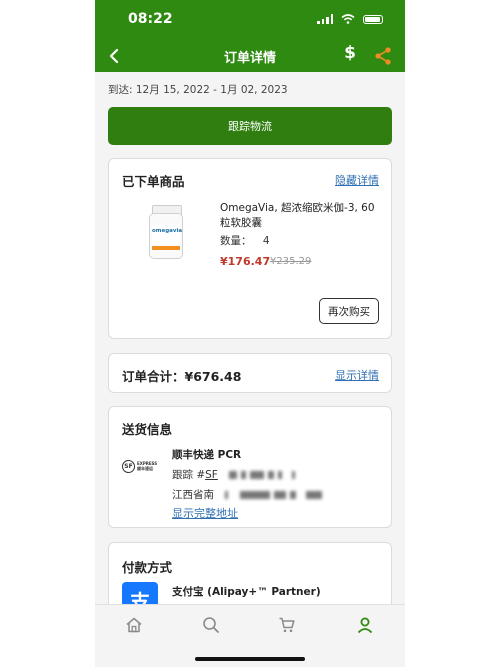 The height and width of the screenshot is (667, 500). I want to click on sf-express-logo: SF EXPRESS 顺丰速运, so click(141, 466).